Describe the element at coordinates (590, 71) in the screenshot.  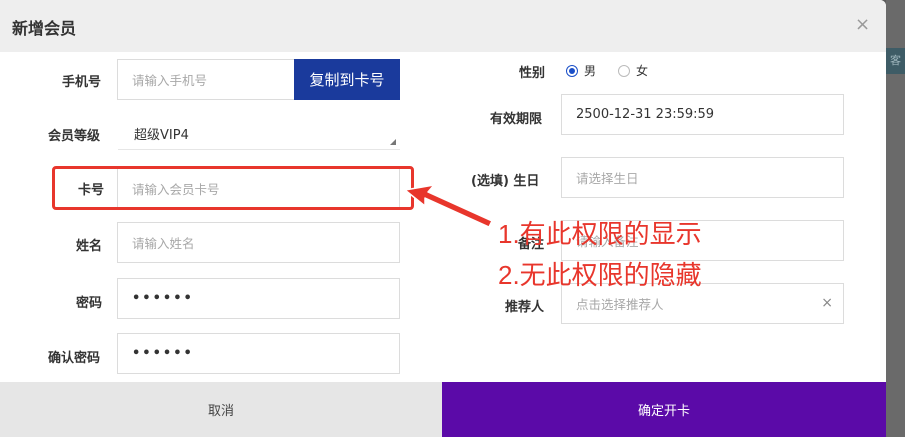
I see `gender-option-label: 男` at that location.